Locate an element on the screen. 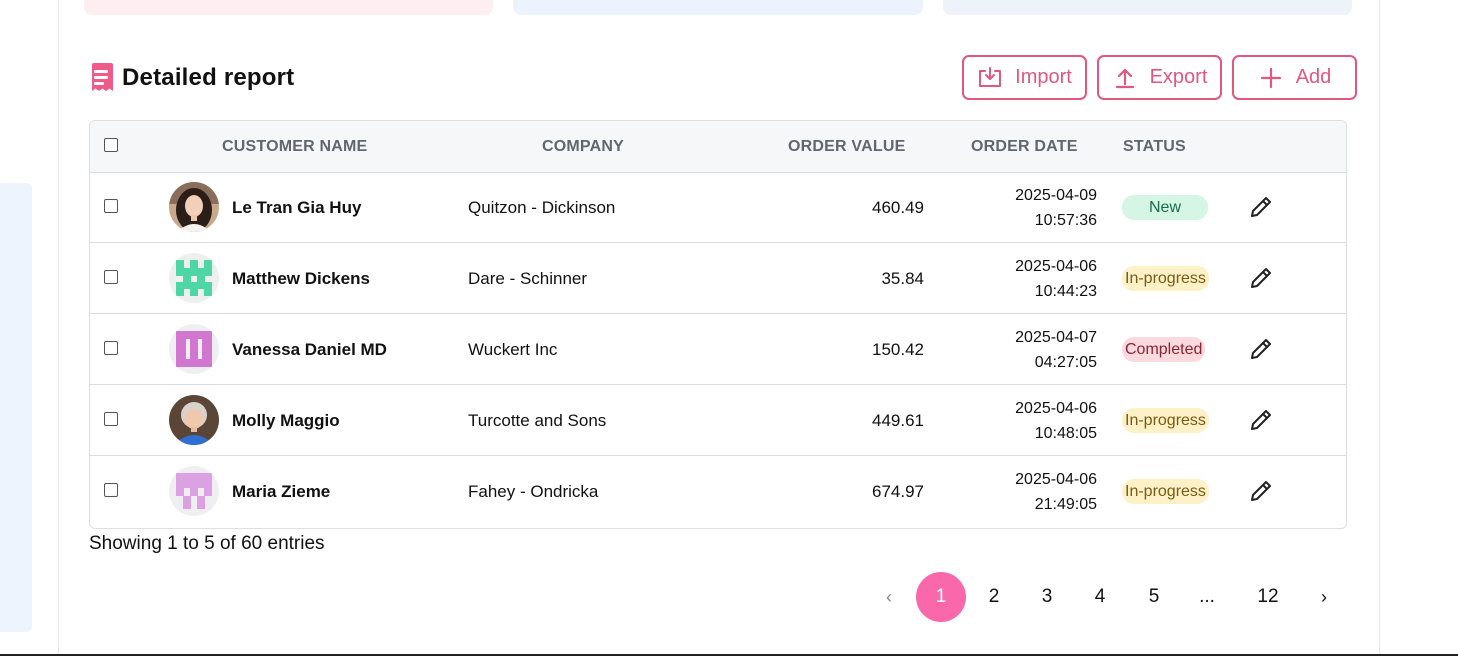 The width and height of the screenshot is (1458, 656). company-name: Quitzon - Dickinson is located at coordinates (542, 207).